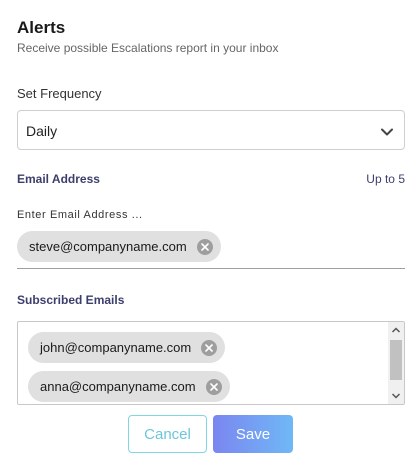 This screenshot has width=419, height=471. Describe the element at coordinates (42, 131) in the screenshot. I see `frequency-selected-value: Daily` at that location.